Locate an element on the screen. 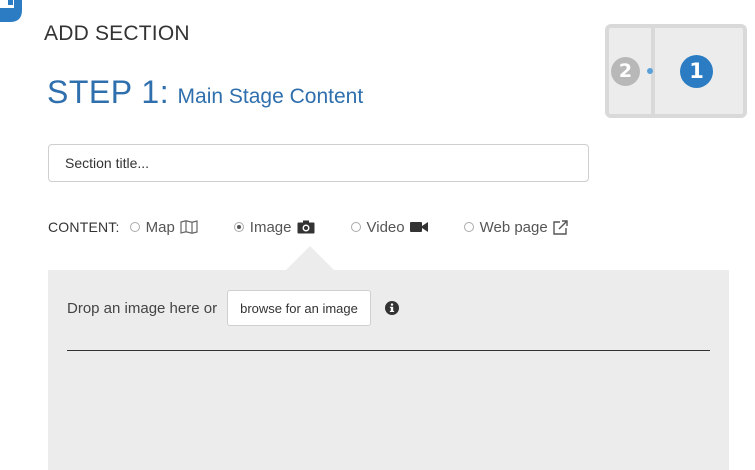  map-option-label: Map is located at coordinates (160, 227).